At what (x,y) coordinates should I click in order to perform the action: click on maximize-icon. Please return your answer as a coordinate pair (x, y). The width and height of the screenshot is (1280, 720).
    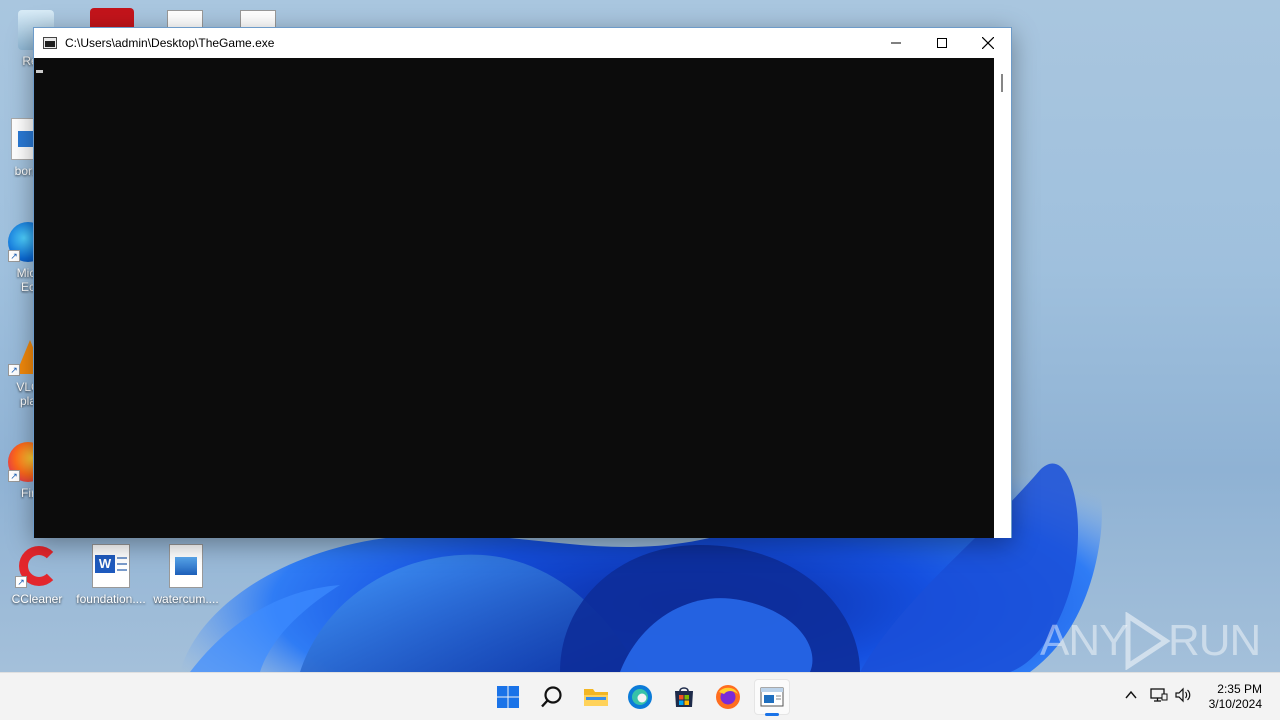
    Looking at the image, I should click on (942, 43).